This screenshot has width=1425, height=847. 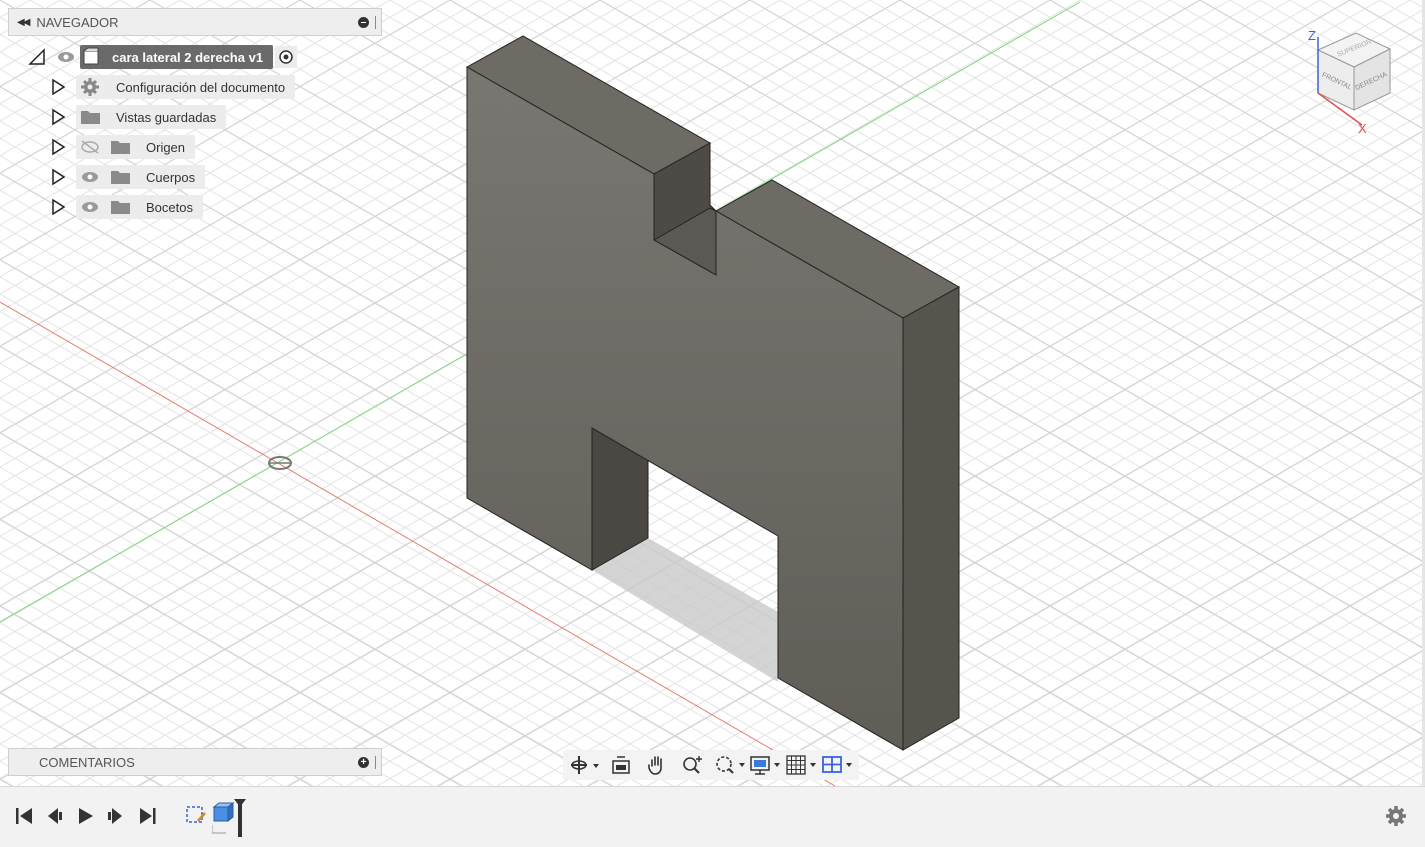 What do you see at coordinates (23, 22) in the screenshot?
I see `collapse-icon: ◀◀` at bounding box center [23, 22].